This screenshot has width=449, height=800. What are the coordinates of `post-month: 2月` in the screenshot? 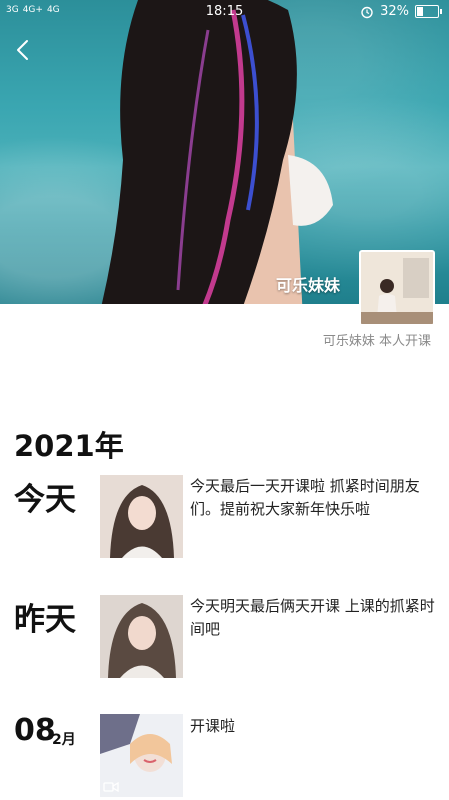 It's located at (64, 740).